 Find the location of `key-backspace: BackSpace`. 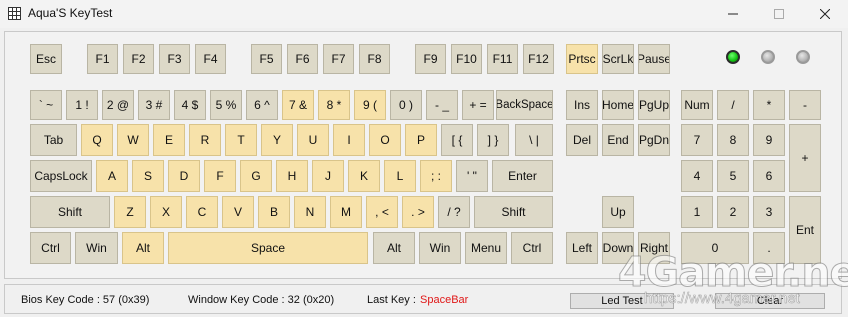

key-backspace: BackSpace is located at coordinates (524, 105).